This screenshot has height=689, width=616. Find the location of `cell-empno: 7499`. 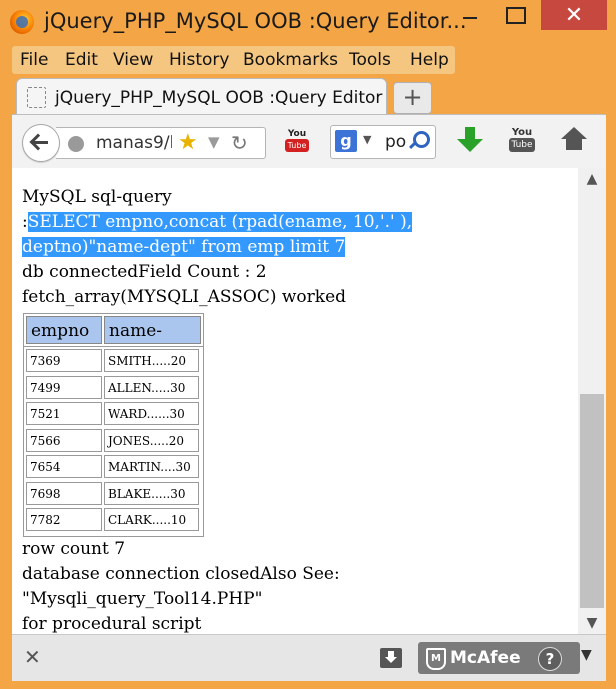

cell-empno: 7499 is located at coordinates (64, 387).